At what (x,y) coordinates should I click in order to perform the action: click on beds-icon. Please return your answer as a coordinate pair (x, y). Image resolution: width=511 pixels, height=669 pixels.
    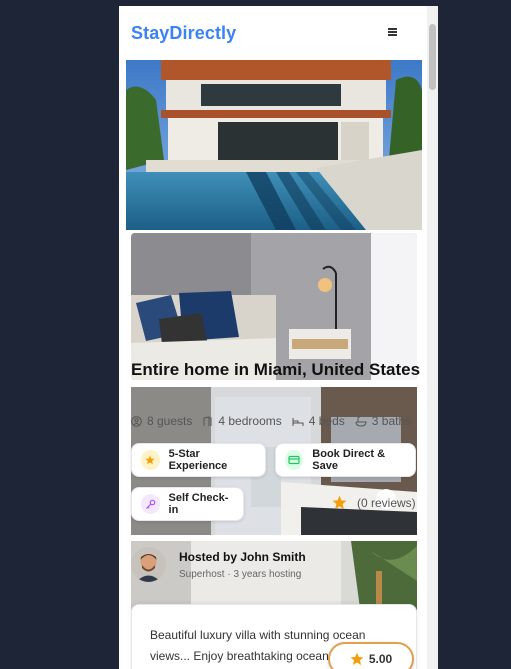
    Looking at the image, I should click on (298, 421).